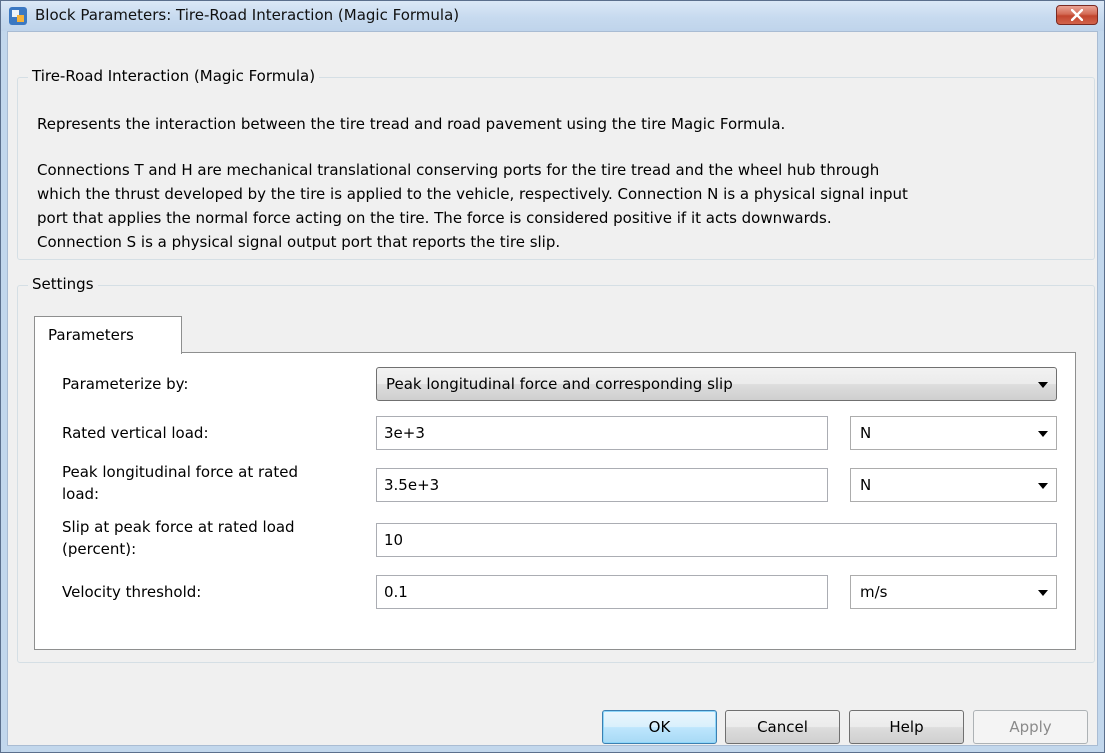 The image size is (1107, 755). Describe the element at coordinates (180, 472) in the screenshot. I see `peak-longitudinal-force-label-line: Peak longitudinal force at rated` at that location.